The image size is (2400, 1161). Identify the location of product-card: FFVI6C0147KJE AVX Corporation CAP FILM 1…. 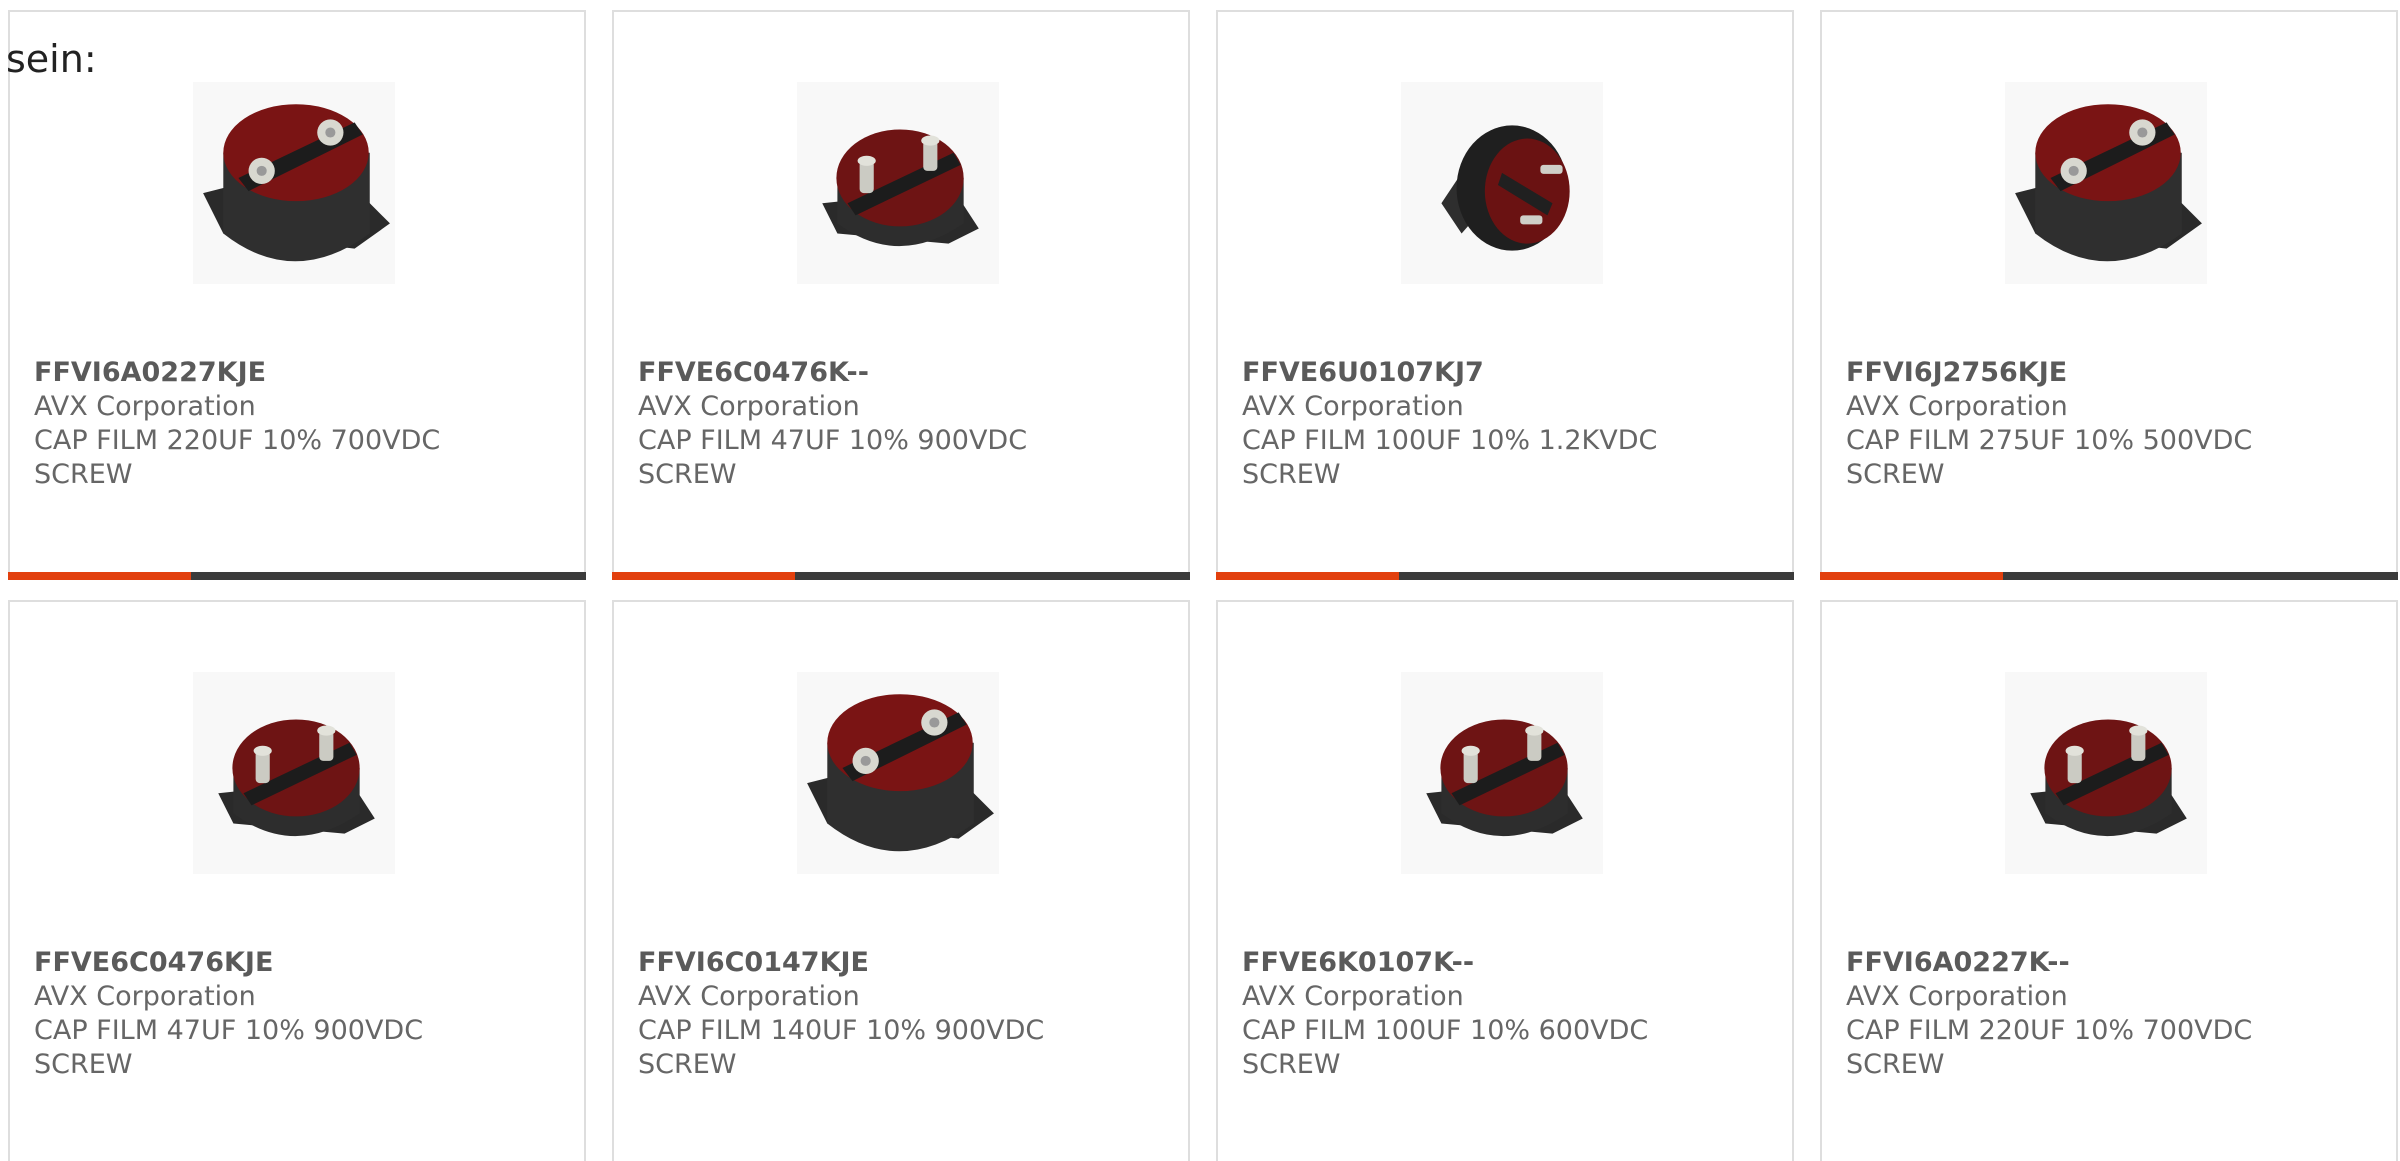
(901, 880).